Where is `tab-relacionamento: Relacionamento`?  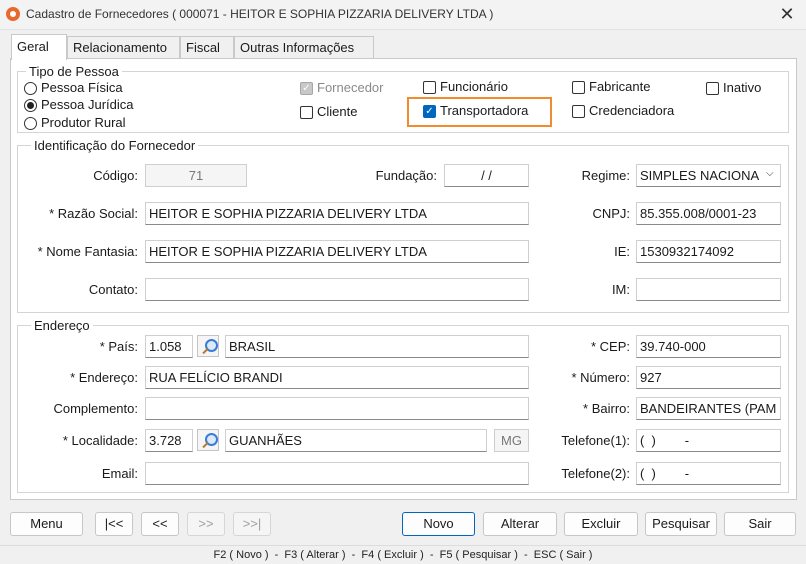
tab-relacionamento: Relacionamento is located at coordinates (123, 47).